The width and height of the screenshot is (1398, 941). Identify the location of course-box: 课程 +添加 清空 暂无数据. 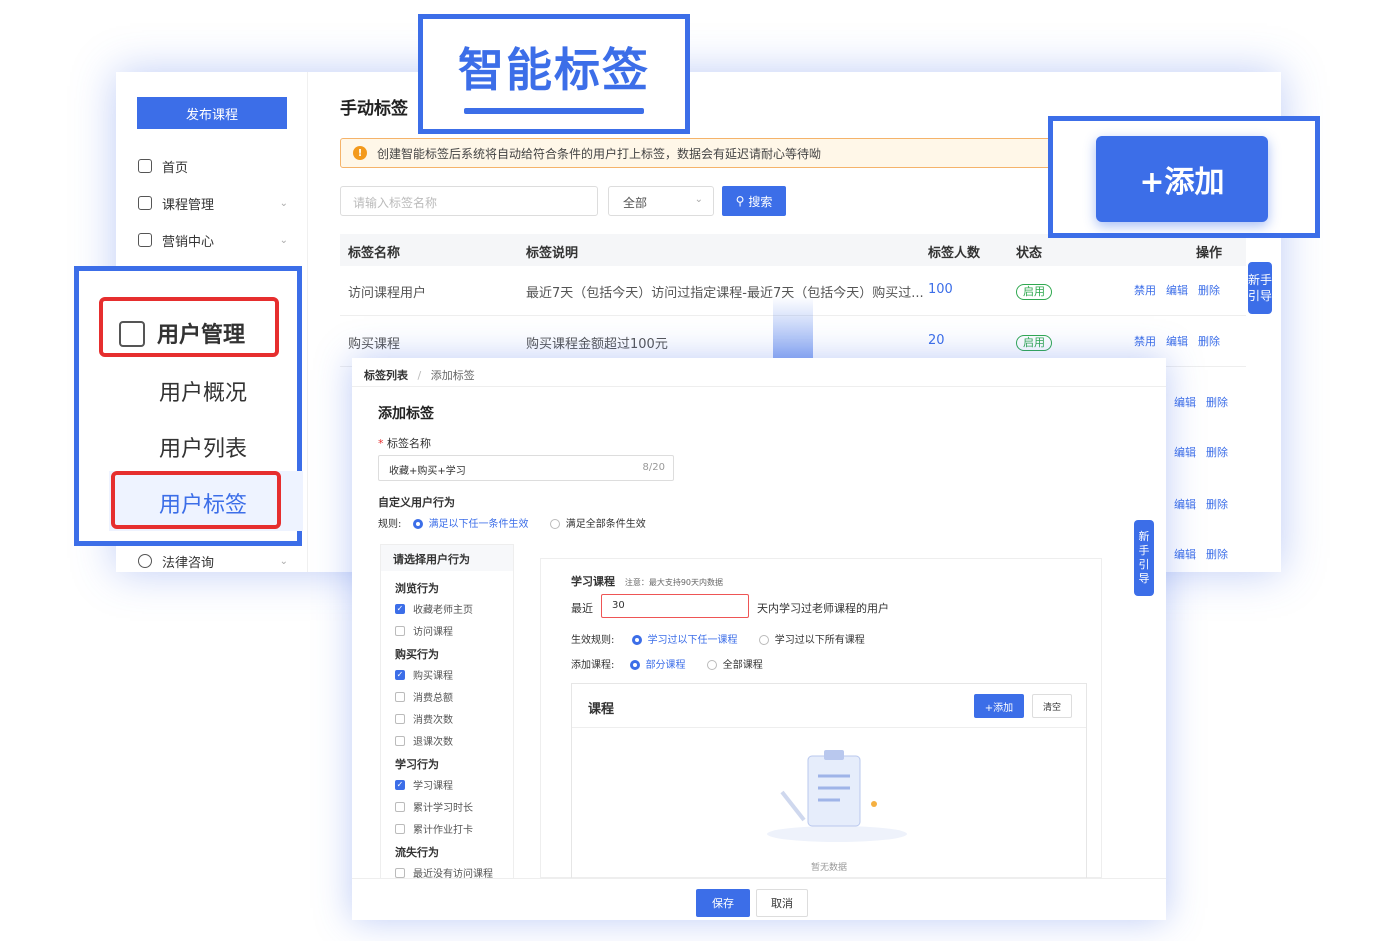
(829, 781).